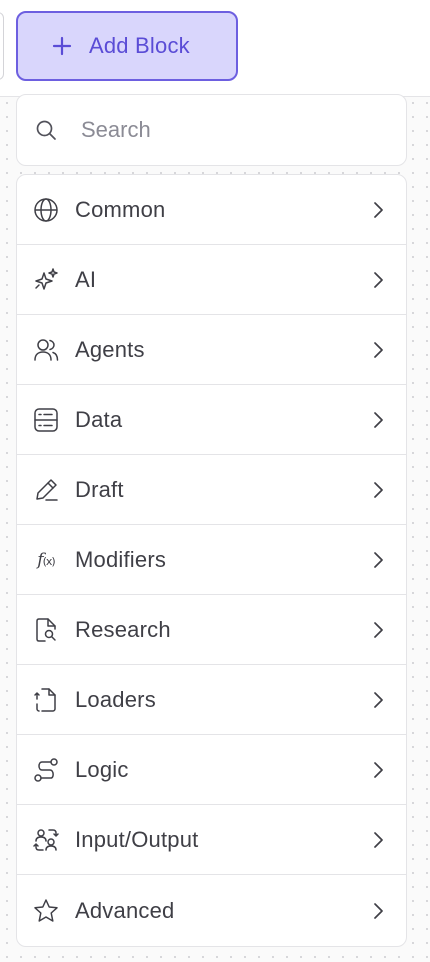  Describe the element at coordinates (46, 490) in the screenshot. I see `pencil-icon` at that location.